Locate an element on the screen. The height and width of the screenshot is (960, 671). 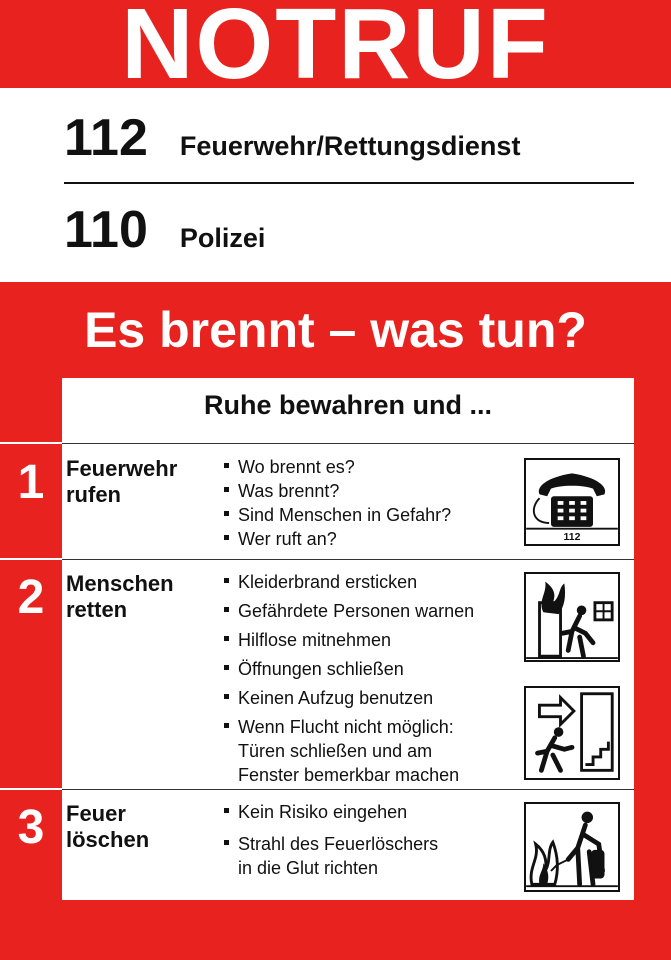
emergency-number: 110 is located at coordinates (106, 230).